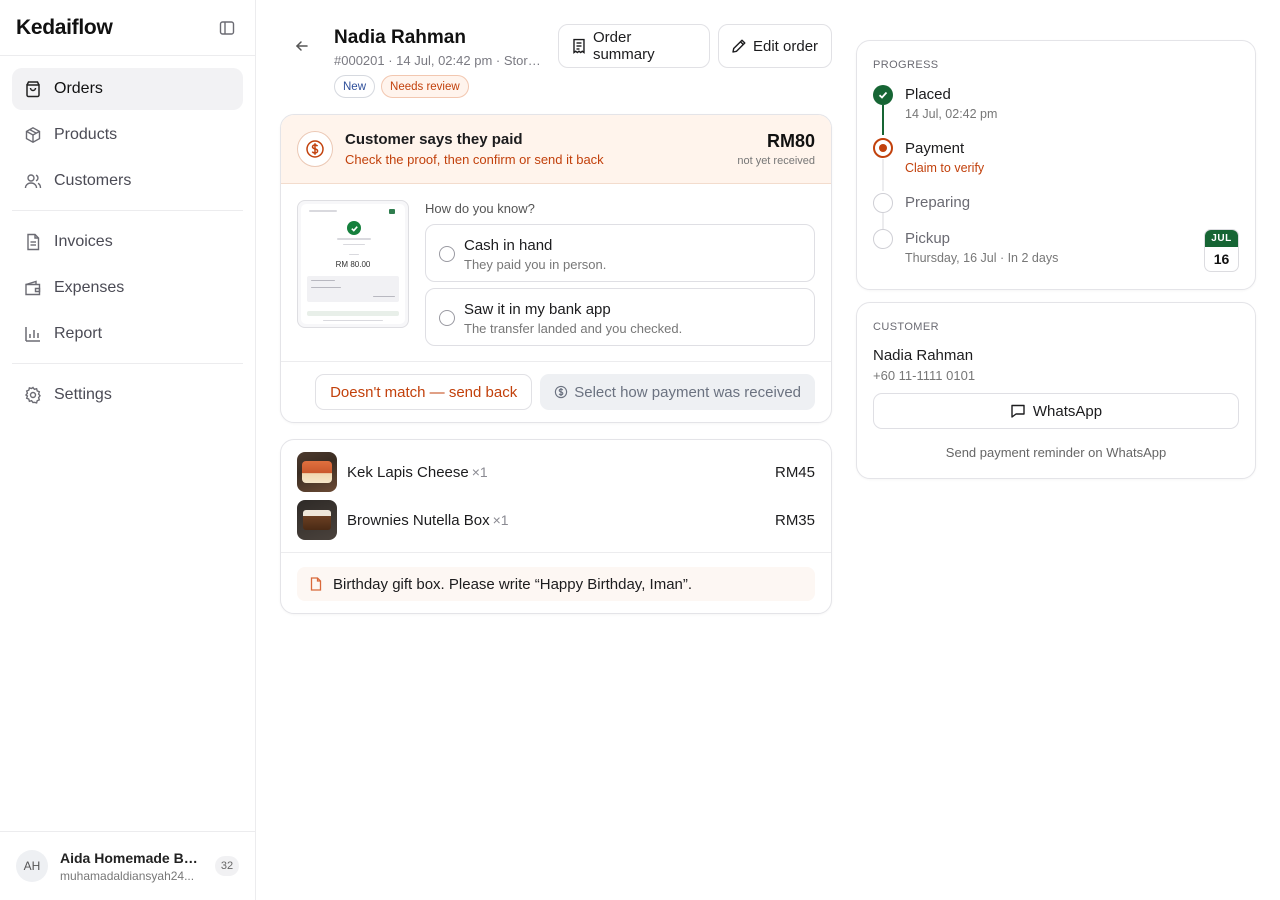  Describe the element at coordinates (127, 395) in the screenshot. I see `sidebar-item-settings: Settings` at that location.